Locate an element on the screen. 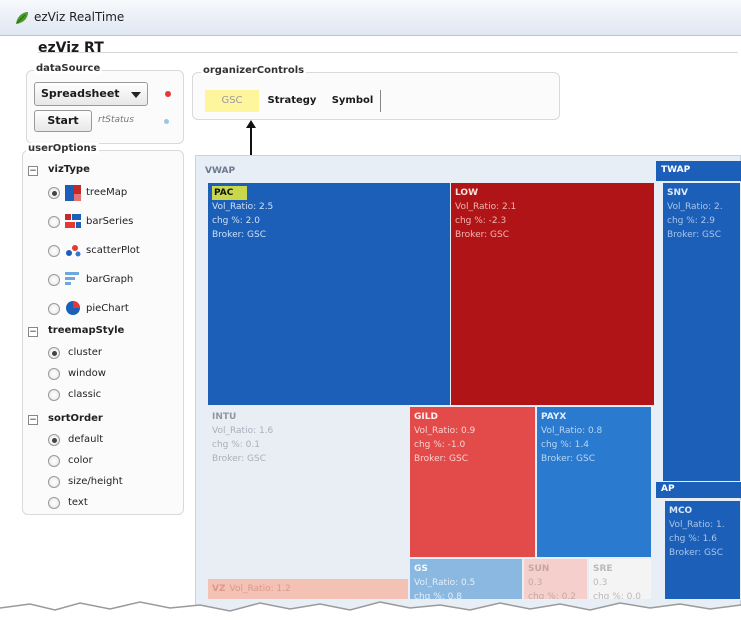  viztype-label-barseries: barSeries is located at coordinates (109, 221).